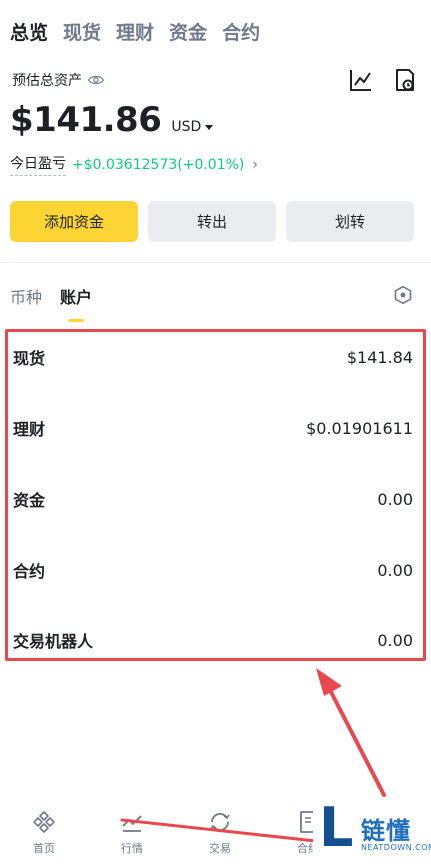  I want to click on account-name: 交易机器人, so click(53, 641).